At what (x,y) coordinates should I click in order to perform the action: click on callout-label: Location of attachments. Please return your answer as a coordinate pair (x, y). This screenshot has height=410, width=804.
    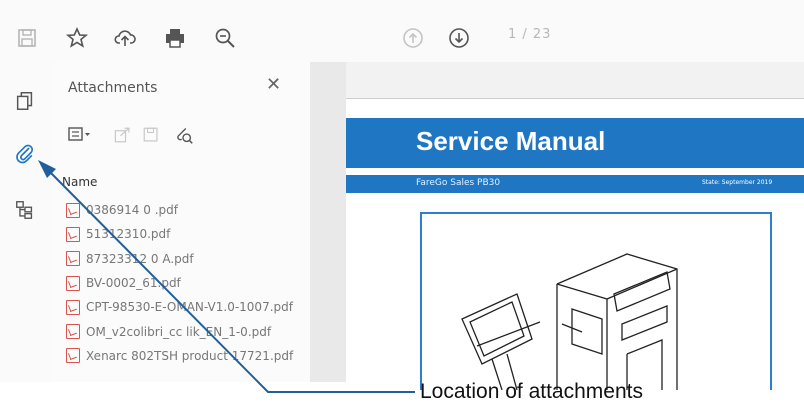
    Looking at the image, I should click on (531, 391).